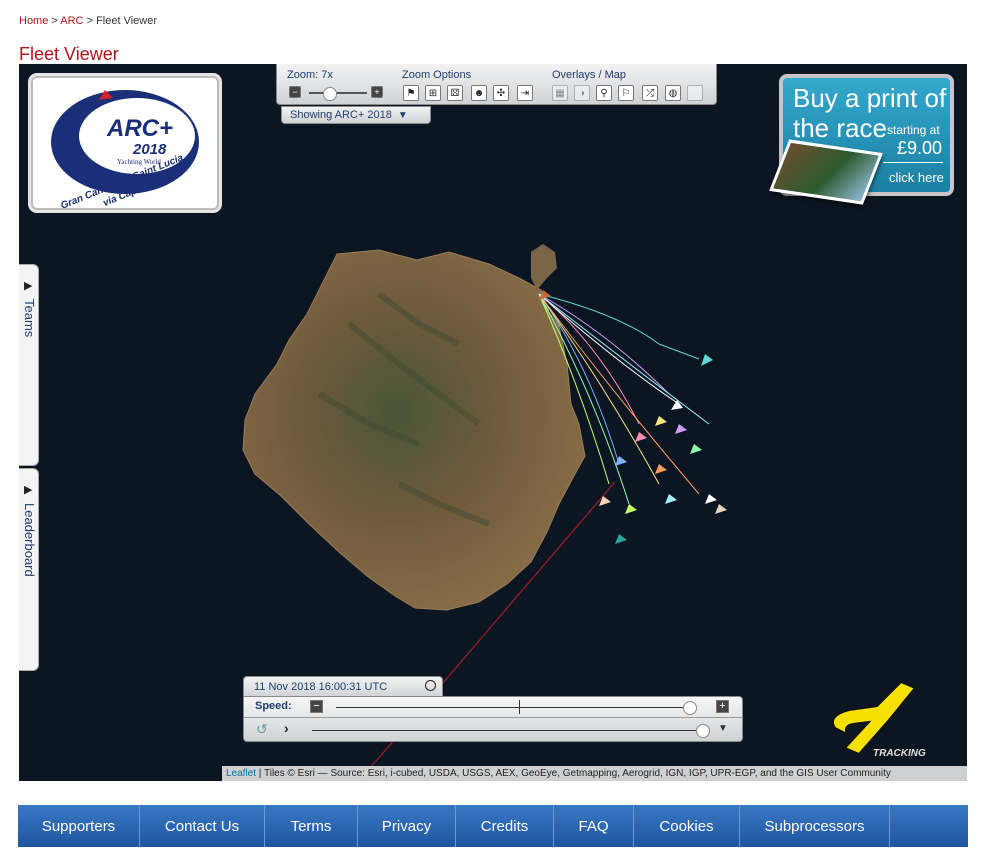 The image size is (993, 867). Describe the element at coordinates (723, 728) in the screenshot. I see `timeline-dropdown-icon: ▼` at that location.